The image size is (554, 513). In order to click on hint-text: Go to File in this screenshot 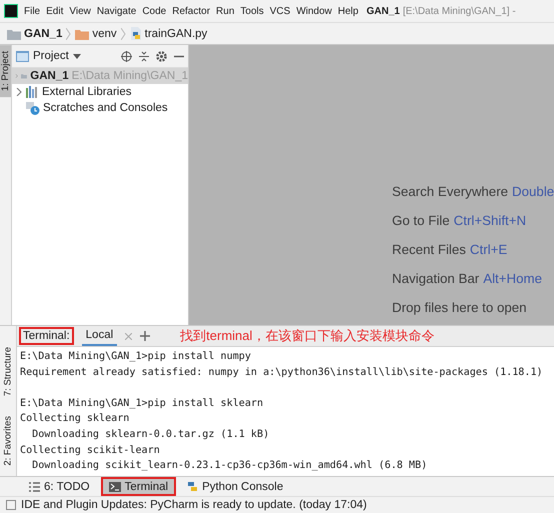, I will do `click(421, 220)`.